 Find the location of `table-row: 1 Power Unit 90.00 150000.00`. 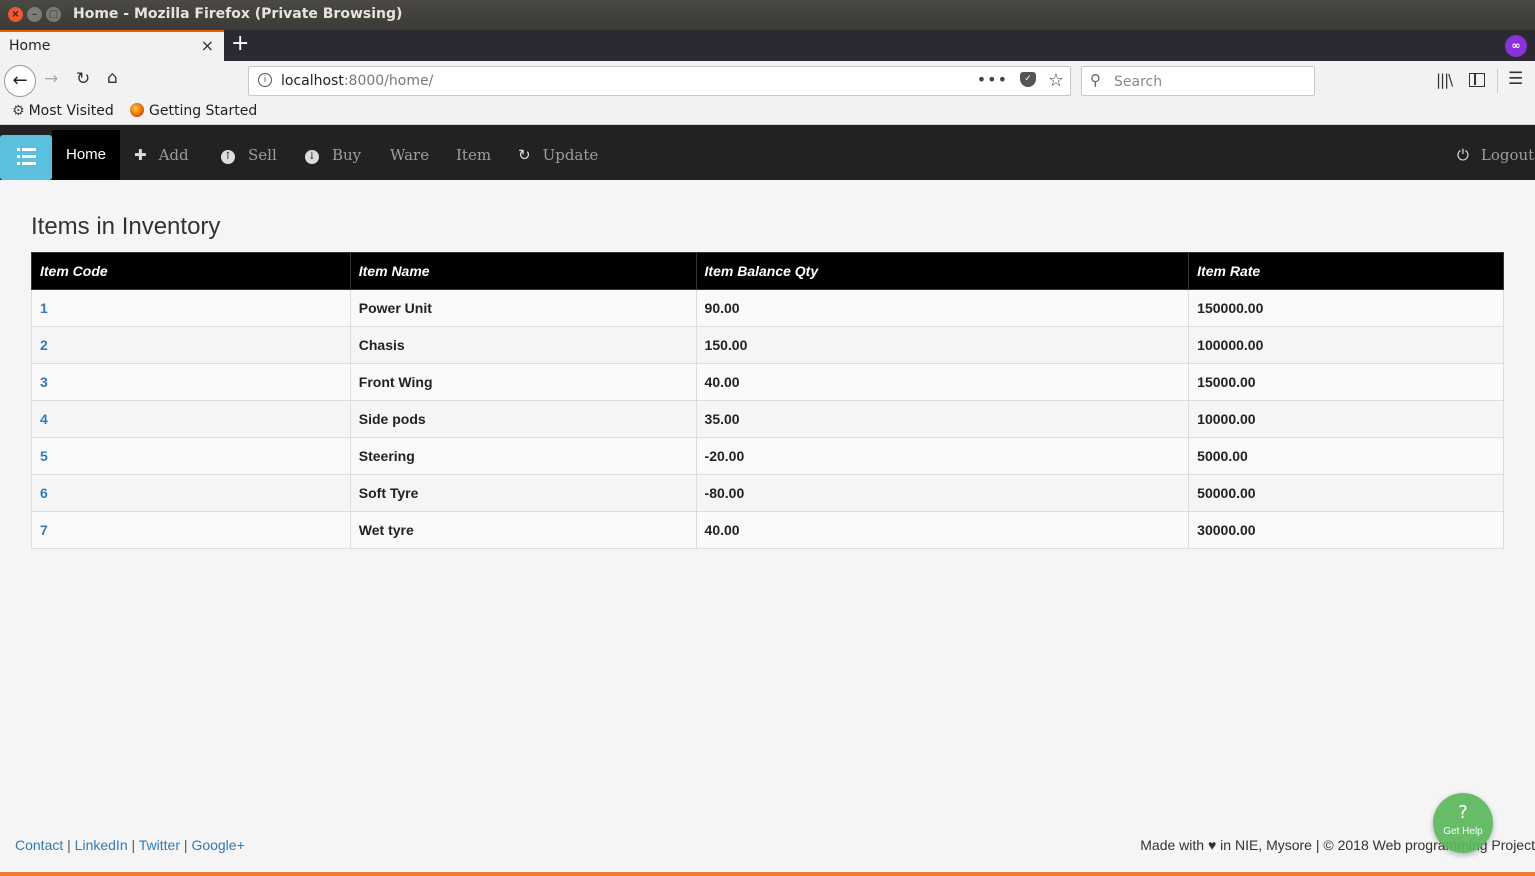

table-row: 1 Power Unit 90.00 150000.00 is located at coordinates (767, 308).